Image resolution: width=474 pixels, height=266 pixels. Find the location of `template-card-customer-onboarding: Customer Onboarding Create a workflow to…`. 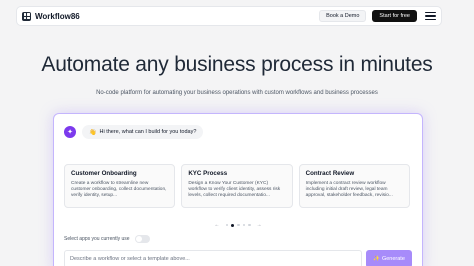

template-card-customer-onboarding: Customer Onboarding Create a workflow to… is located at coordinates (120, 186).